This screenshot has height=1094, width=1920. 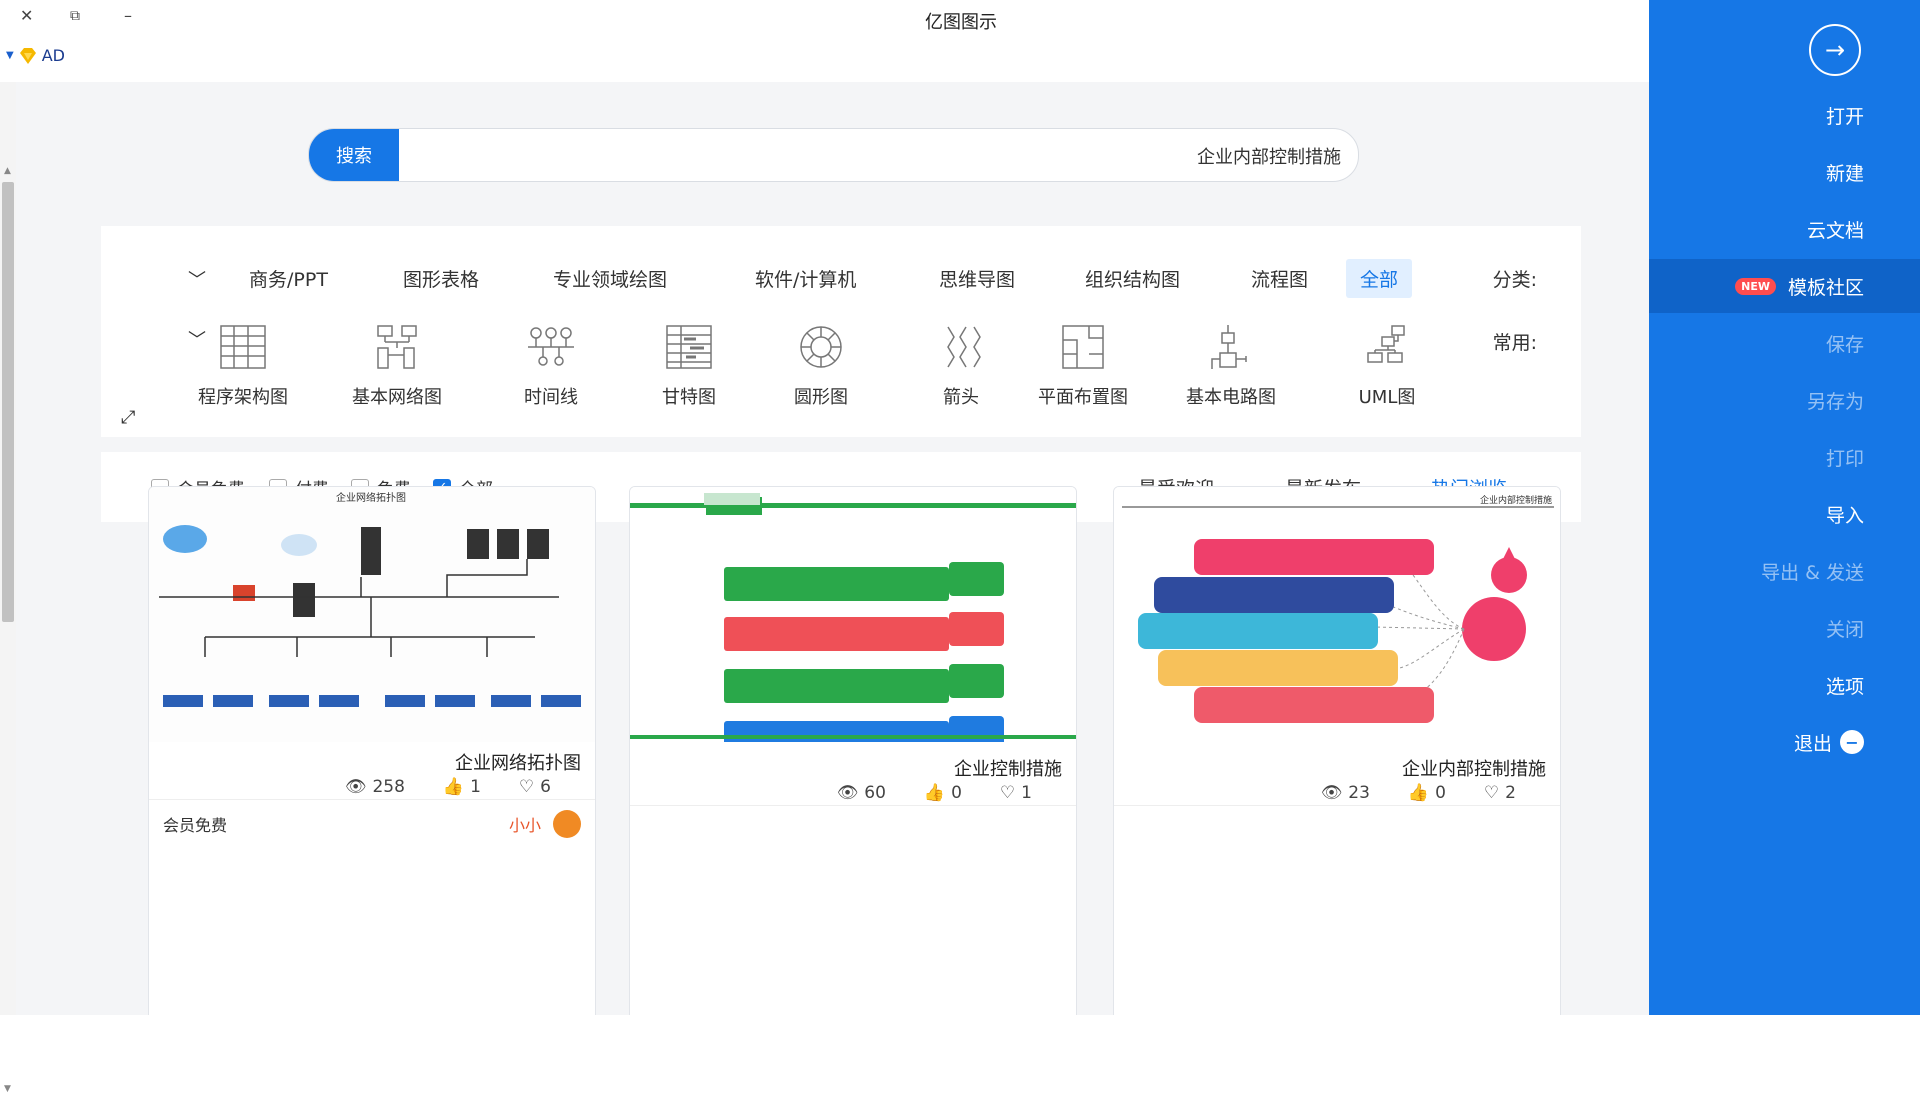 What do you see at coordinates (197, 279) in the screenshot?
I see `chevron-down-icon: ﹀` at bounding box center [197, 279].